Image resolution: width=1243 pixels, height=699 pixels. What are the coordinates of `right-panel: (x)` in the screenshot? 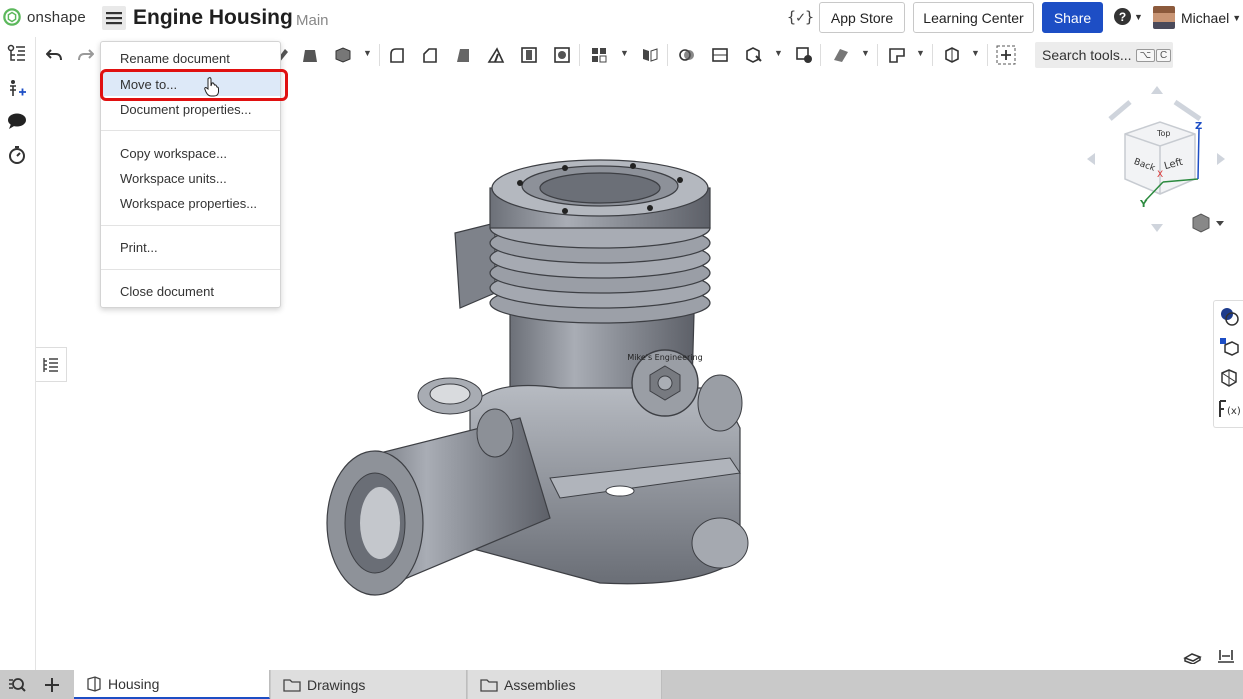 It's located at (1228, 364).